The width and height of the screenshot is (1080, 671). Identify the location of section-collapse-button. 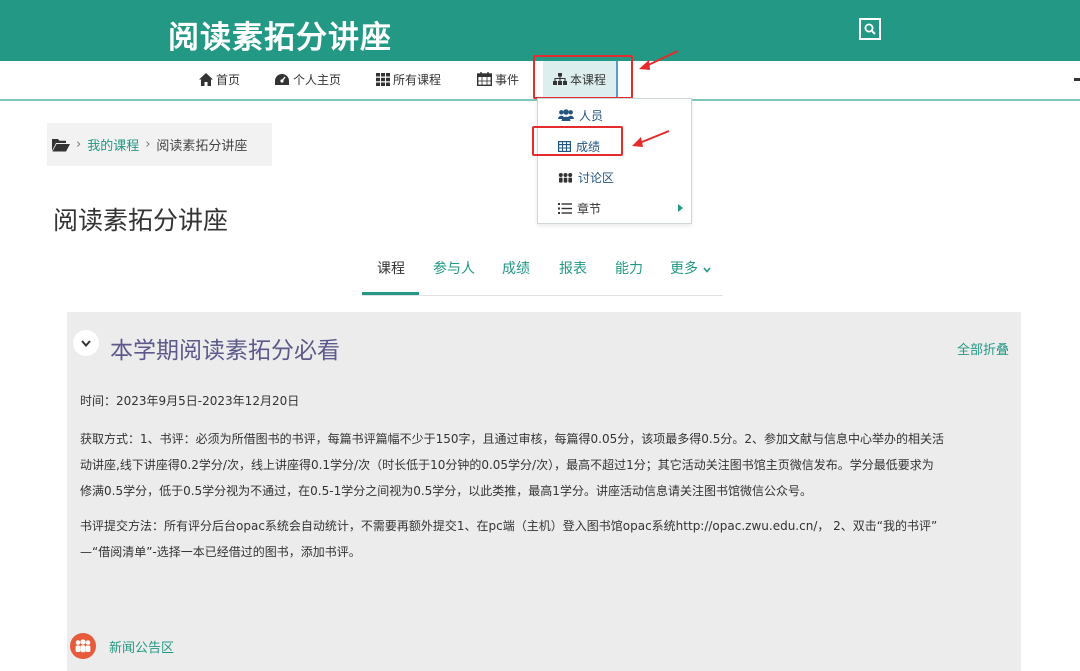
(86, 343).